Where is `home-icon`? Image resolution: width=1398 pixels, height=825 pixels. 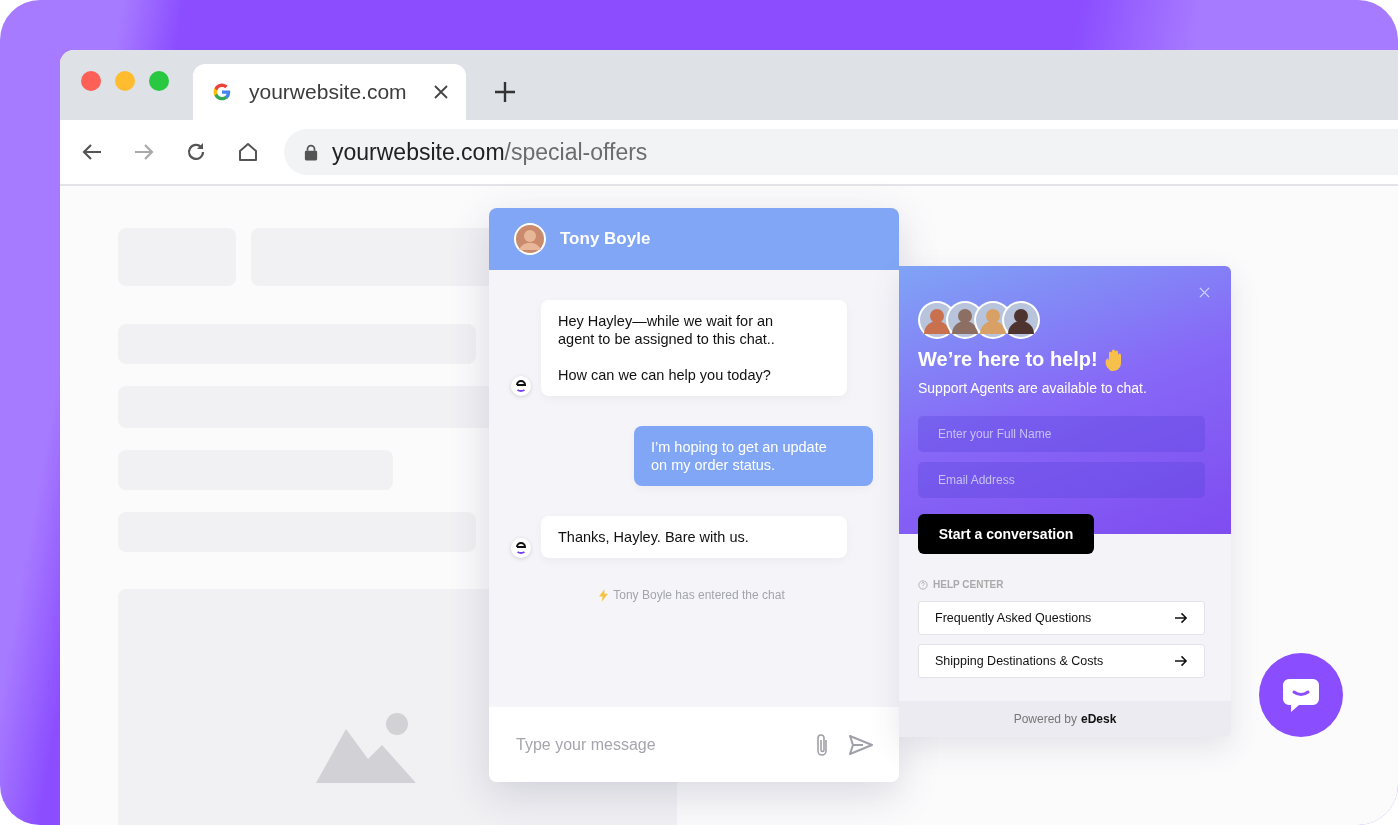
home-icon is located at coordinates (248, 152).